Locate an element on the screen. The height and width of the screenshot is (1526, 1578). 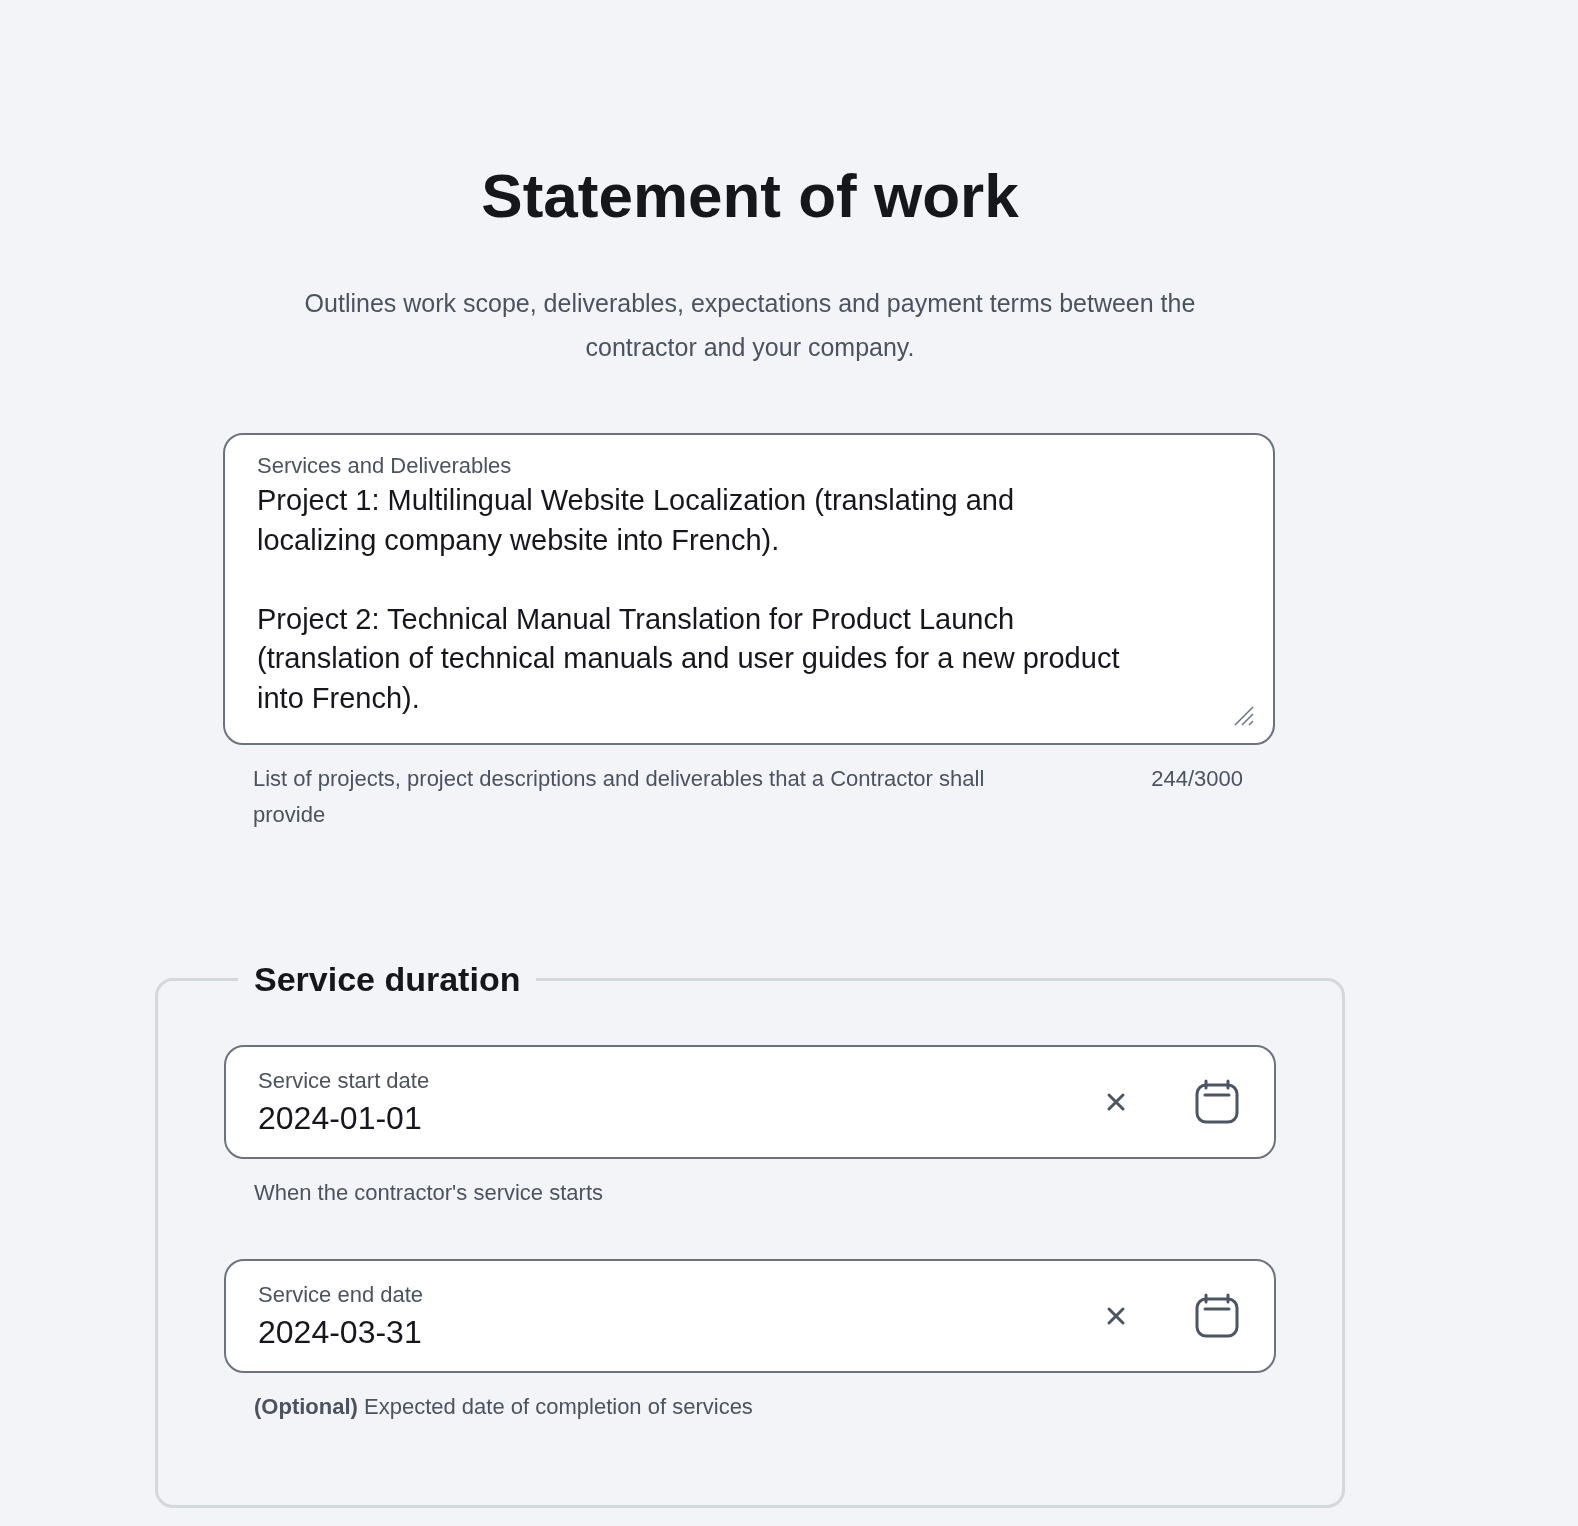
page-description: Outlines work scope, deliverables, expectations and payment terms between the contractor and your company. is located at coordinates (750, 325).